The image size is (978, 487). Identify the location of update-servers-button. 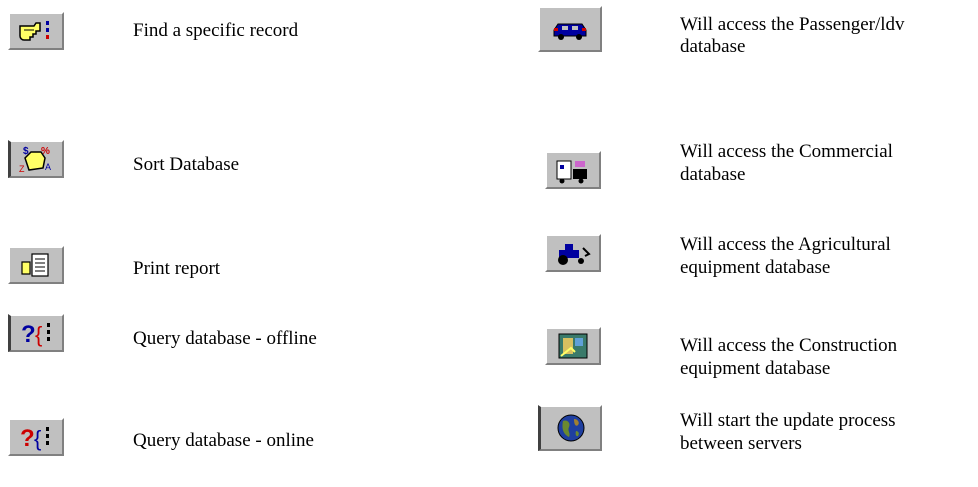
(570, 428).